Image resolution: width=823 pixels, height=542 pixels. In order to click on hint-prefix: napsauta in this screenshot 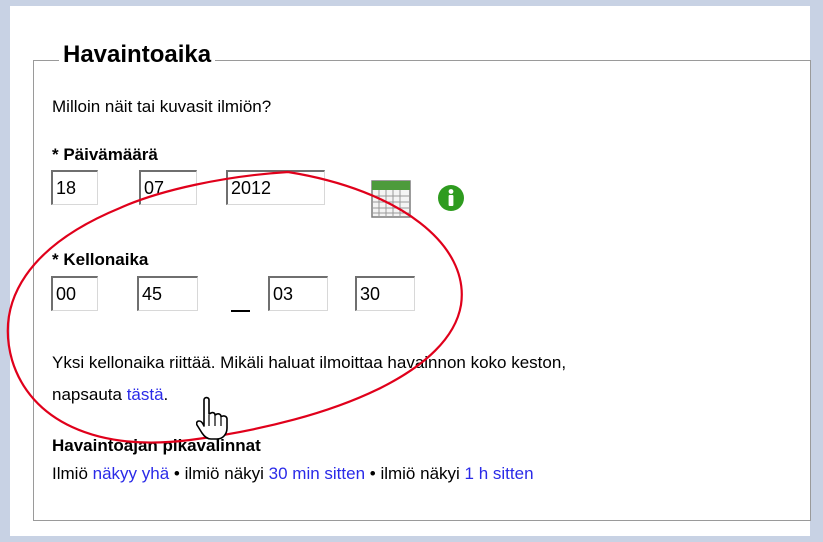, I will do `click(89, 394)`.